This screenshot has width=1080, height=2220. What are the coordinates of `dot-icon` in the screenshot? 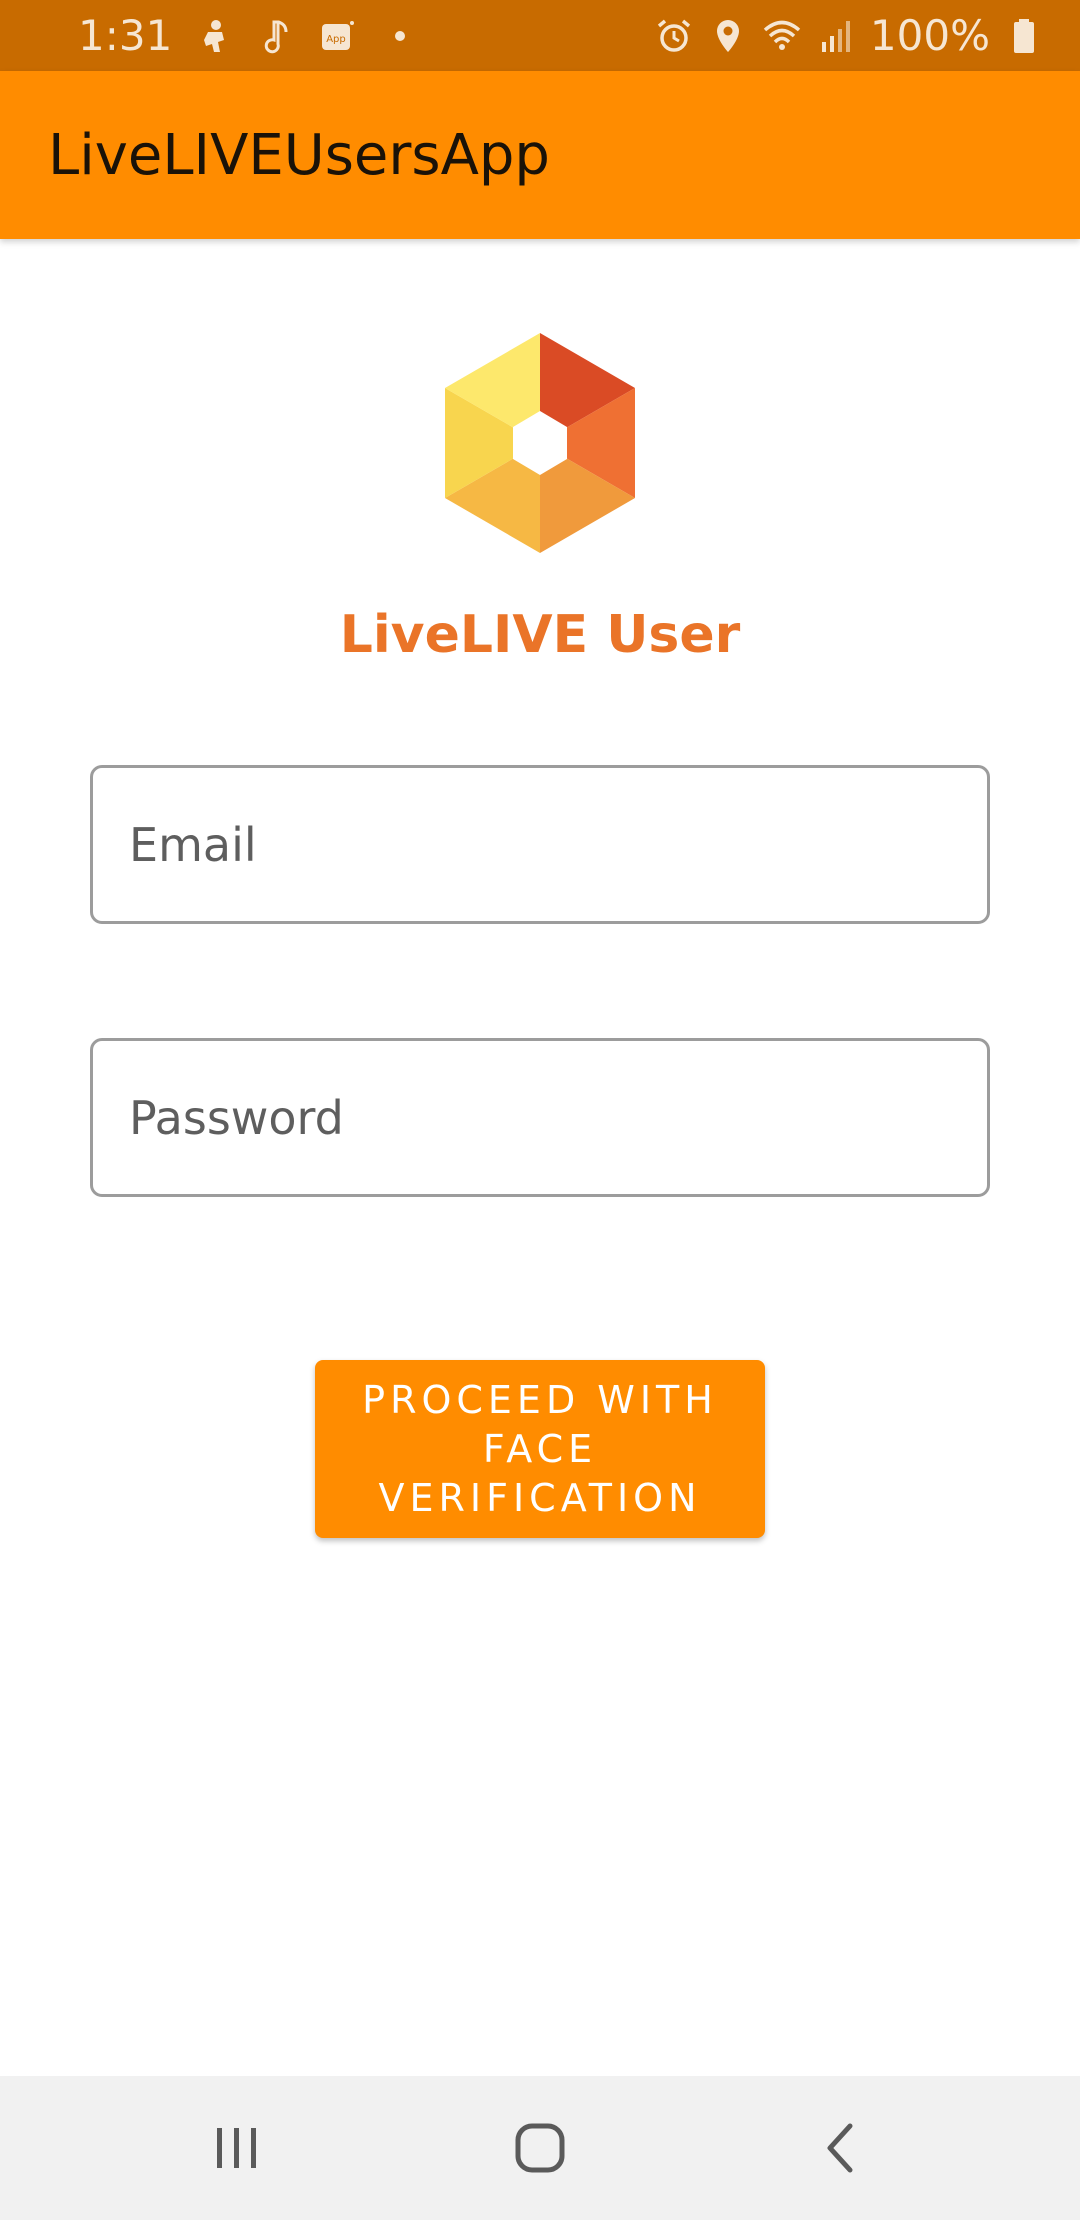 It's located at (400, 36).